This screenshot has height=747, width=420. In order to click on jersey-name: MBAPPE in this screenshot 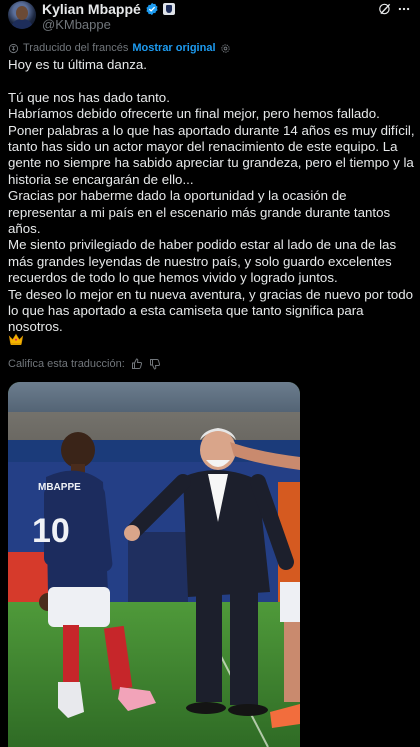, I will do `click(59, 487)`.